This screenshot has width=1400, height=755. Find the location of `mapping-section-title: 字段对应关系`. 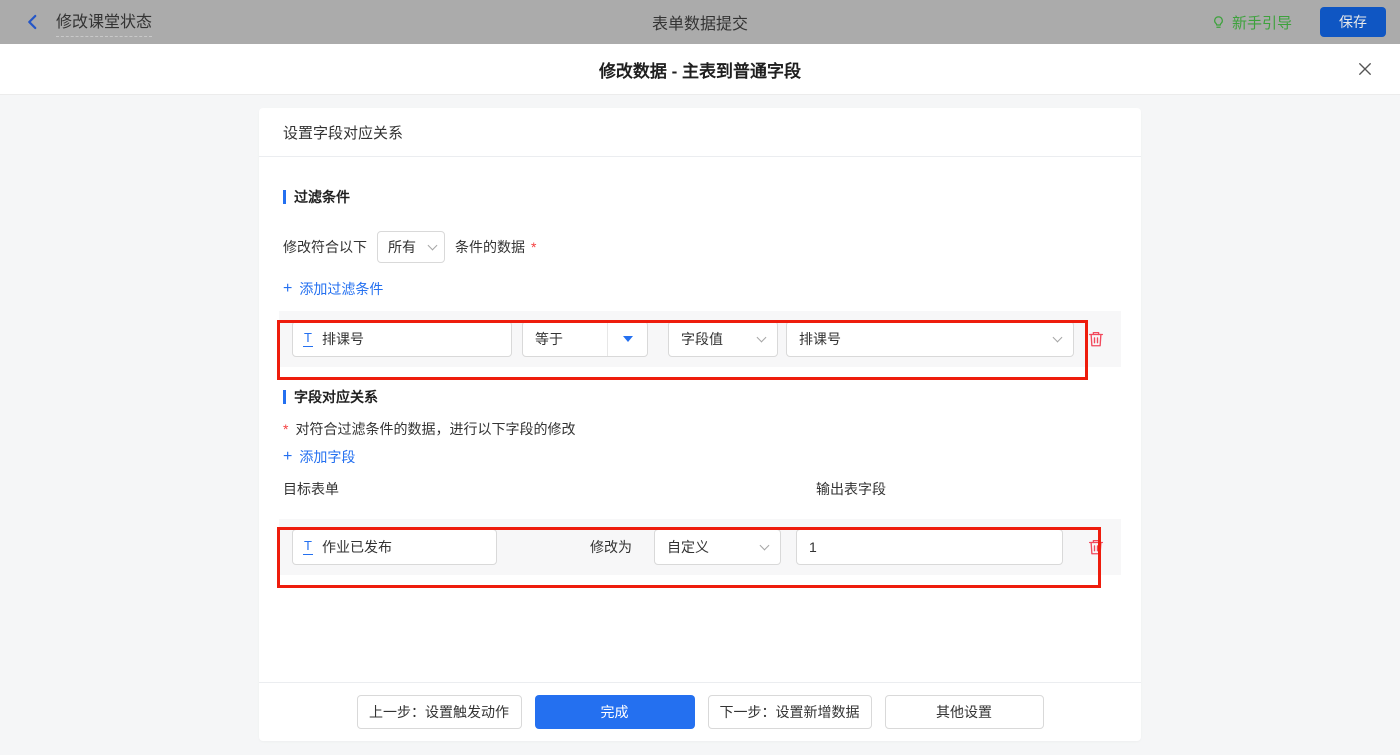

mapping-section-title: 字段对应关系 is located at coordinates (702, 397).